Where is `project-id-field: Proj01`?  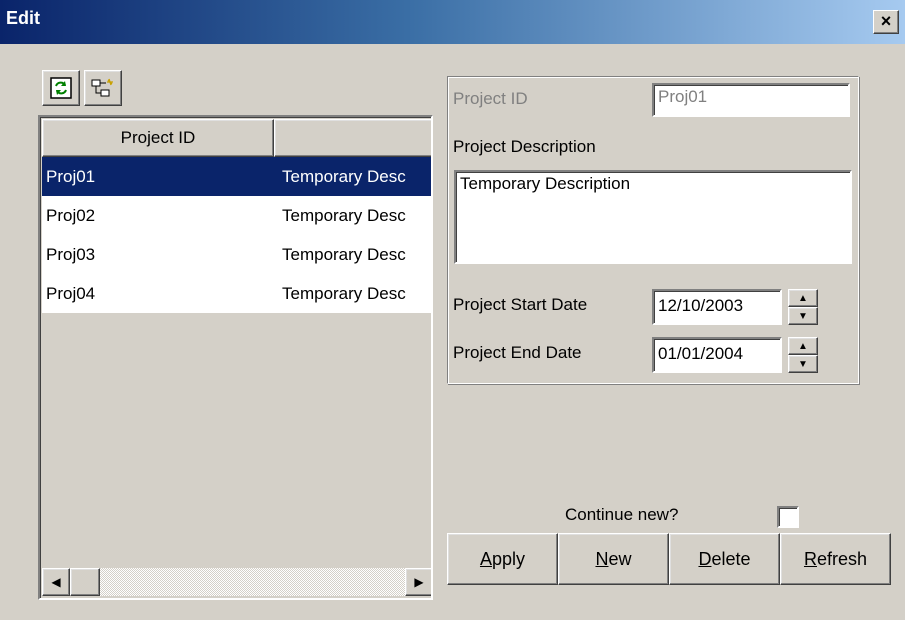
project-id-field: Proj01 is located at coordinates (751, 100).